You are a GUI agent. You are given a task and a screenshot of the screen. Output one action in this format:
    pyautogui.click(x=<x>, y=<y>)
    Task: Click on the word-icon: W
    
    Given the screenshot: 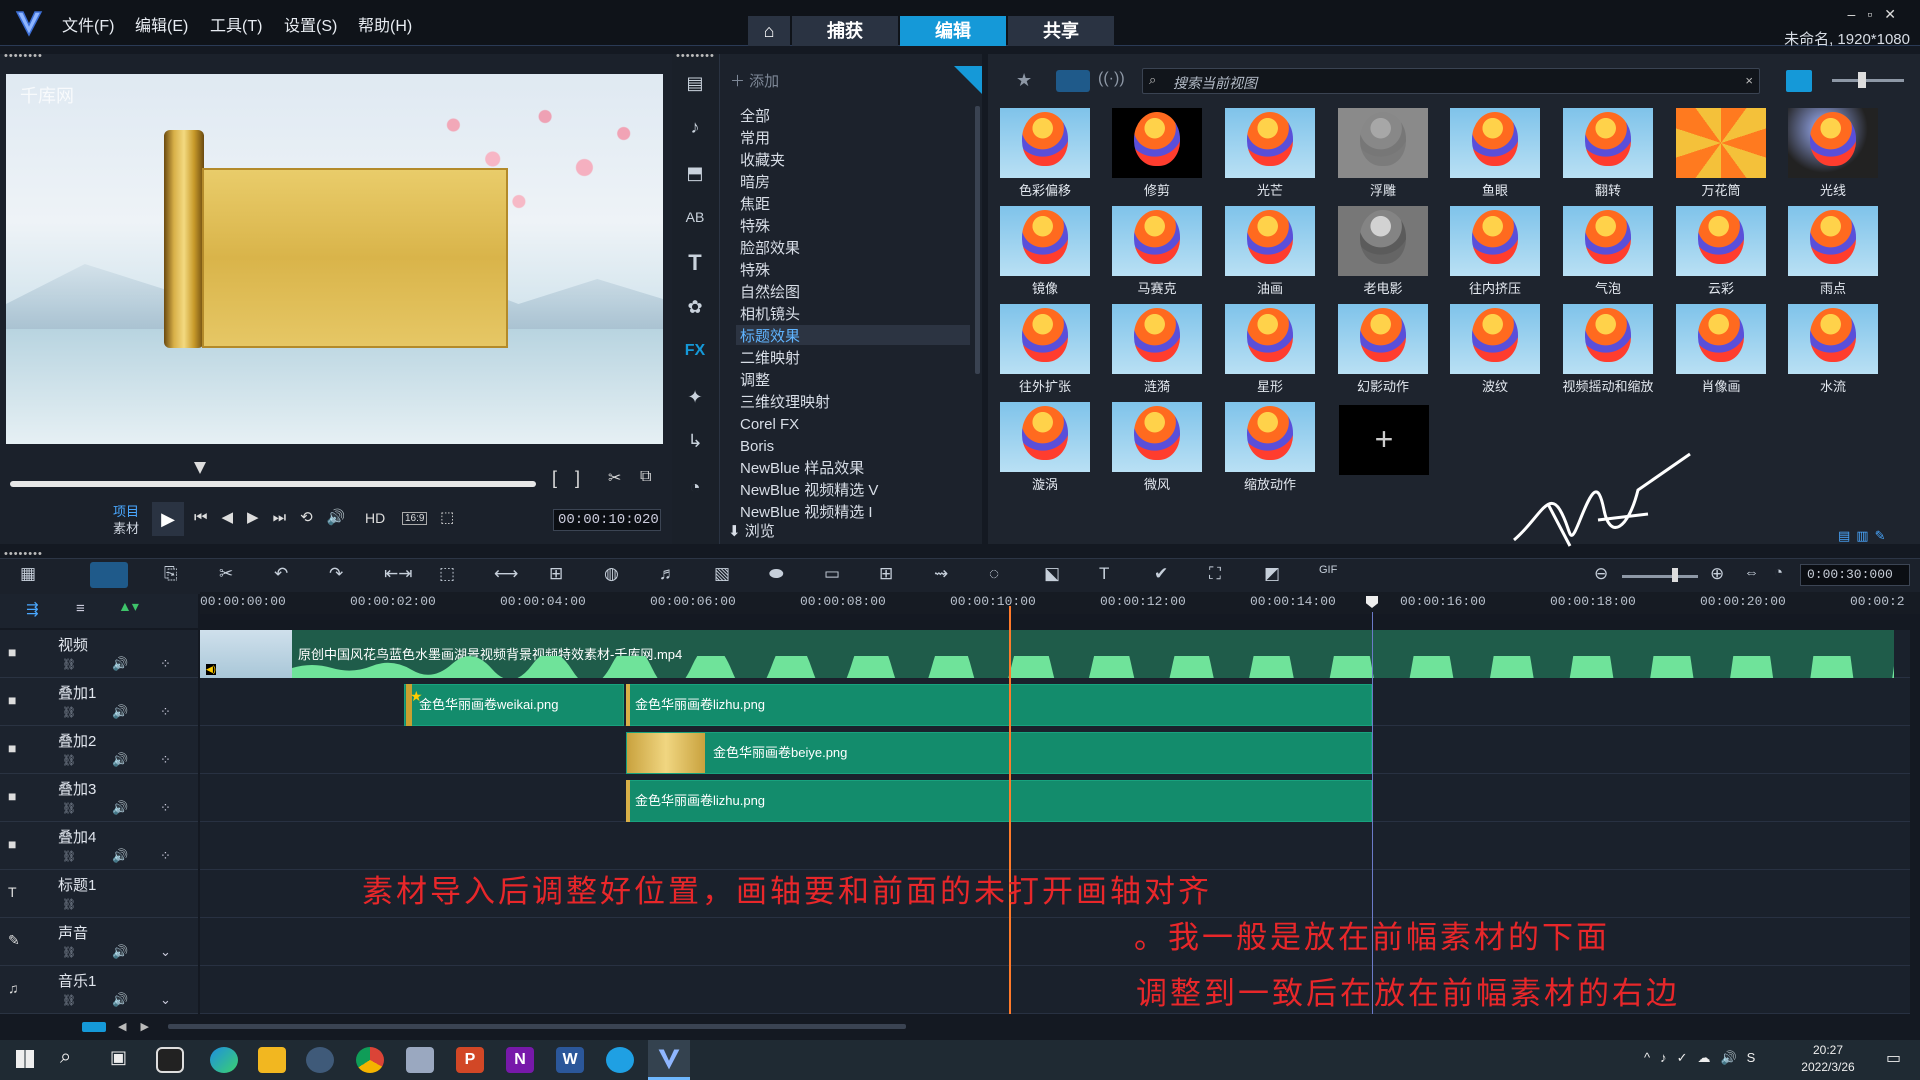 What is the action you would take?
    pyautogui.click(x=570, y=1060)
    